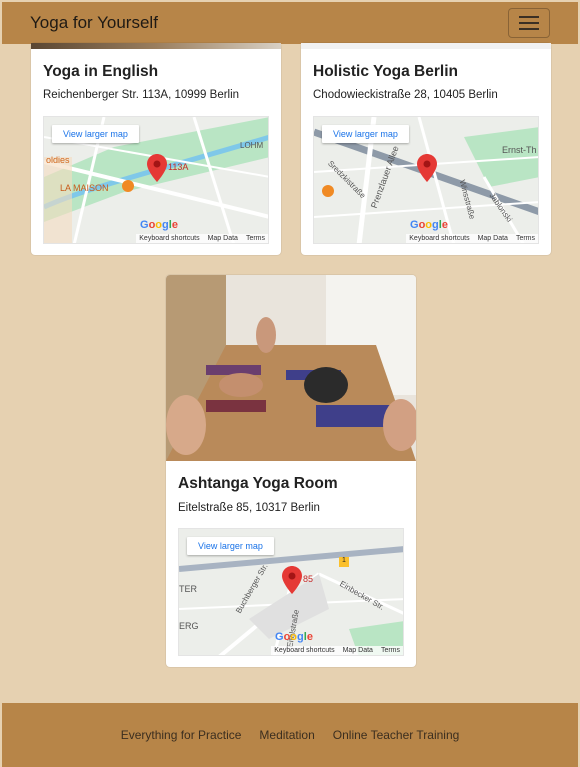 The height and width of the screenshot is (767, 580). What do you see at coordinates (529, 17) in the screenshot?
I see `hamburger-icon` at bounding box center [529, 17].